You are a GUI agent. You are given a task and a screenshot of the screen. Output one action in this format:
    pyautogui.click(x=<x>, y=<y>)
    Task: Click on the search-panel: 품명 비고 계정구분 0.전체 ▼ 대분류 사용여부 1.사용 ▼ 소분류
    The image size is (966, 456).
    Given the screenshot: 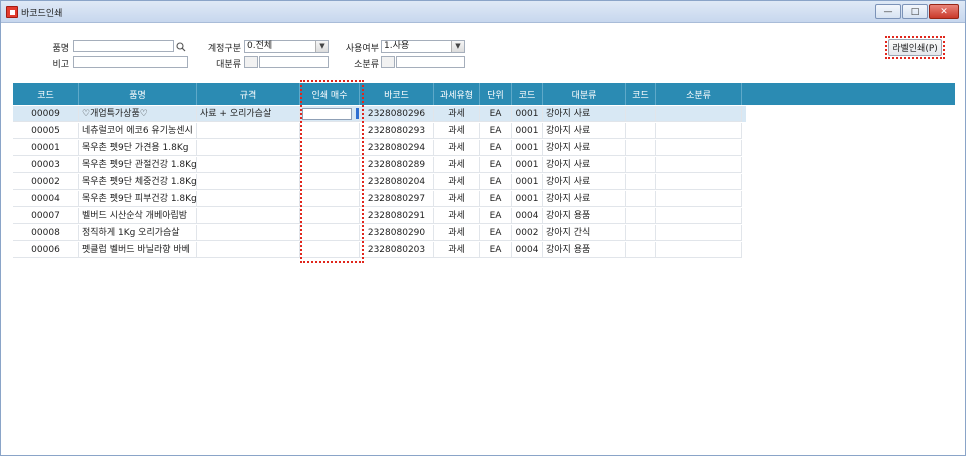 What is the action you would take?
    pyautogui.click(x=483, y=52)
    